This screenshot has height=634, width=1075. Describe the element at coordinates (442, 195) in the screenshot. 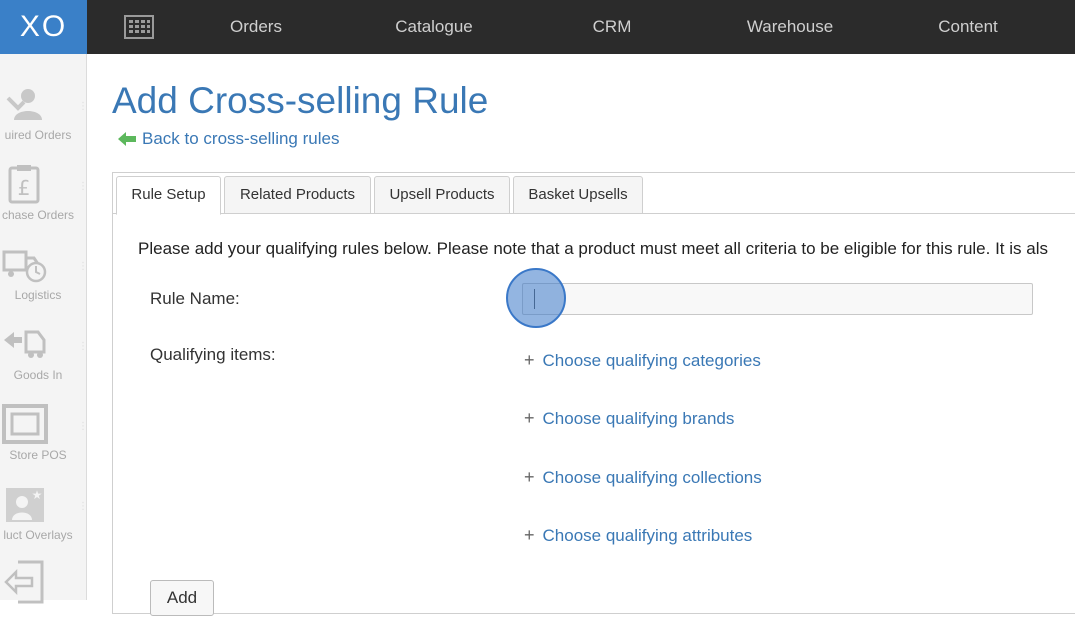

I see `tab-upsell-products: Upsell Products` at that location.